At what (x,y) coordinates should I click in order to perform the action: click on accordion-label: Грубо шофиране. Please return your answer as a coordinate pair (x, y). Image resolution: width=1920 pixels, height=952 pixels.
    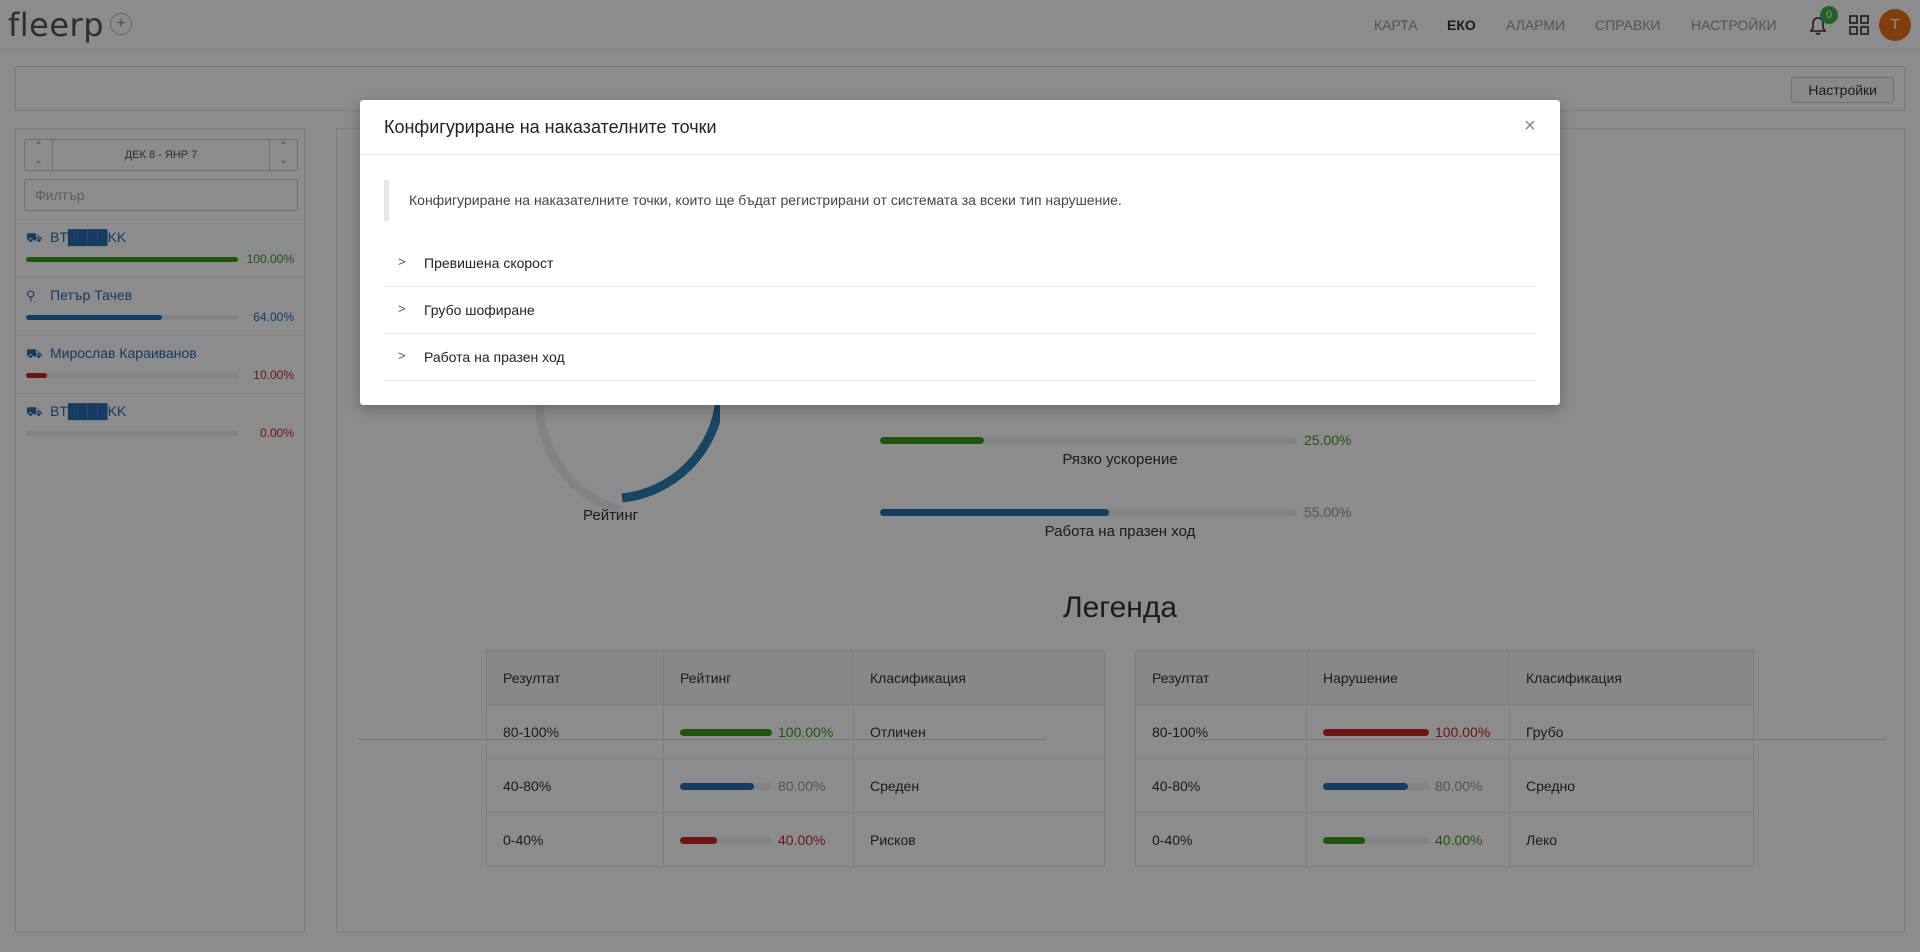
    Looking at the image, I should click on (479, 310).